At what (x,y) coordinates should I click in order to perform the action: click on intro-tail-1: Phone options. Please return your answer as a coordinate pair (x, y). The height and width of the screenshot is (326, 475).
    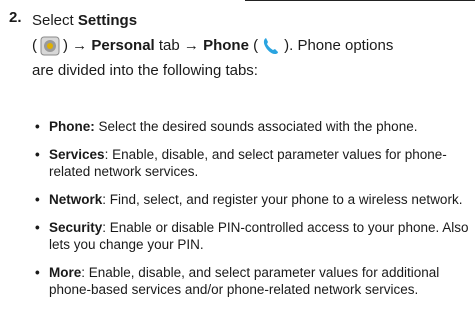
    Looking at the image, I should click on (345, 45).